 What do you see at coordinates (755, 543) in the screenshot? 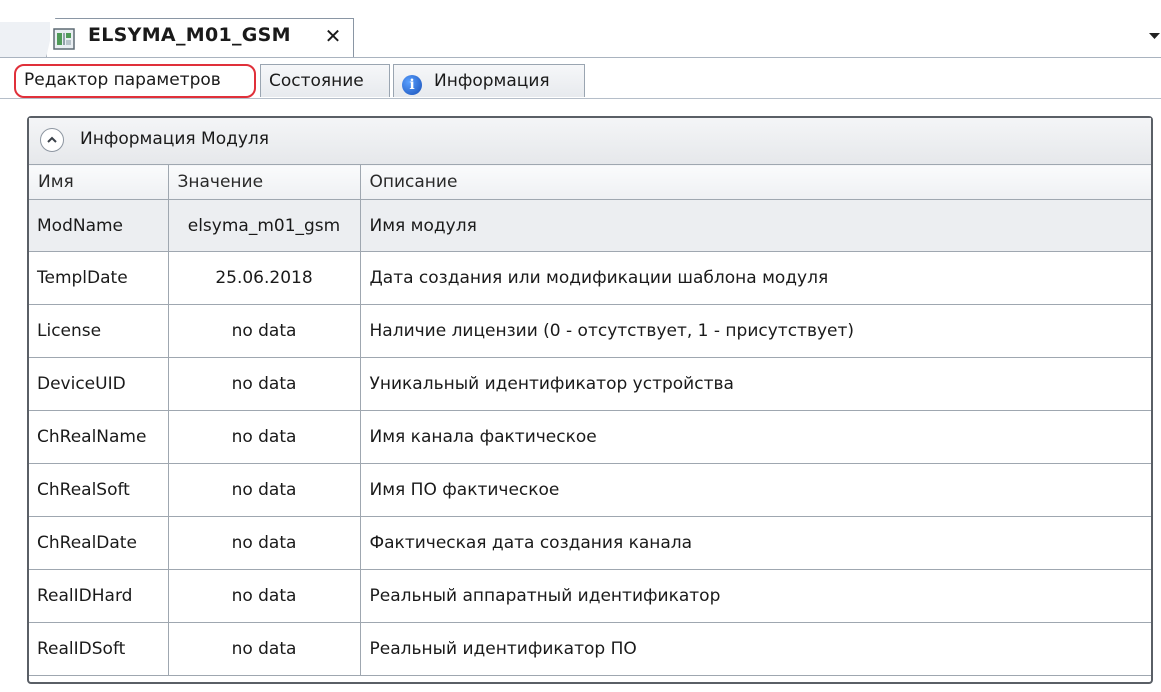
I see `param-description: Фактическая дата создания канала` at bounding box center [755, 543].